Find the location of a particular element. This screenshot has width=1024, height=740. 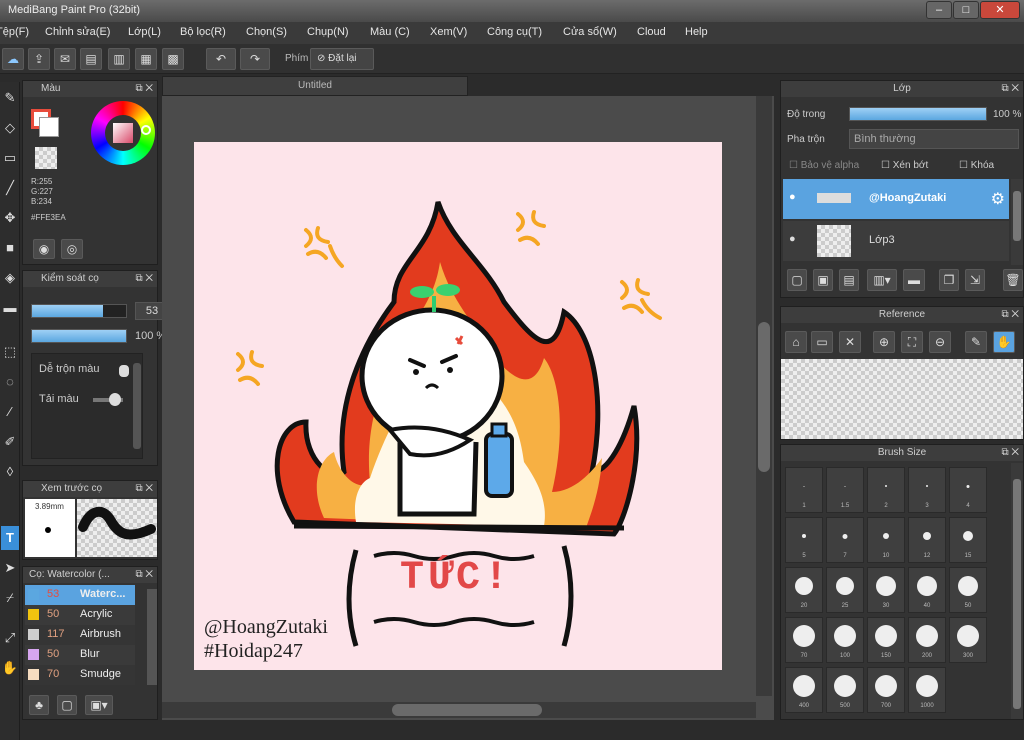

menu-window: Cửa sổ(W) is located at coordinates (590, 32).